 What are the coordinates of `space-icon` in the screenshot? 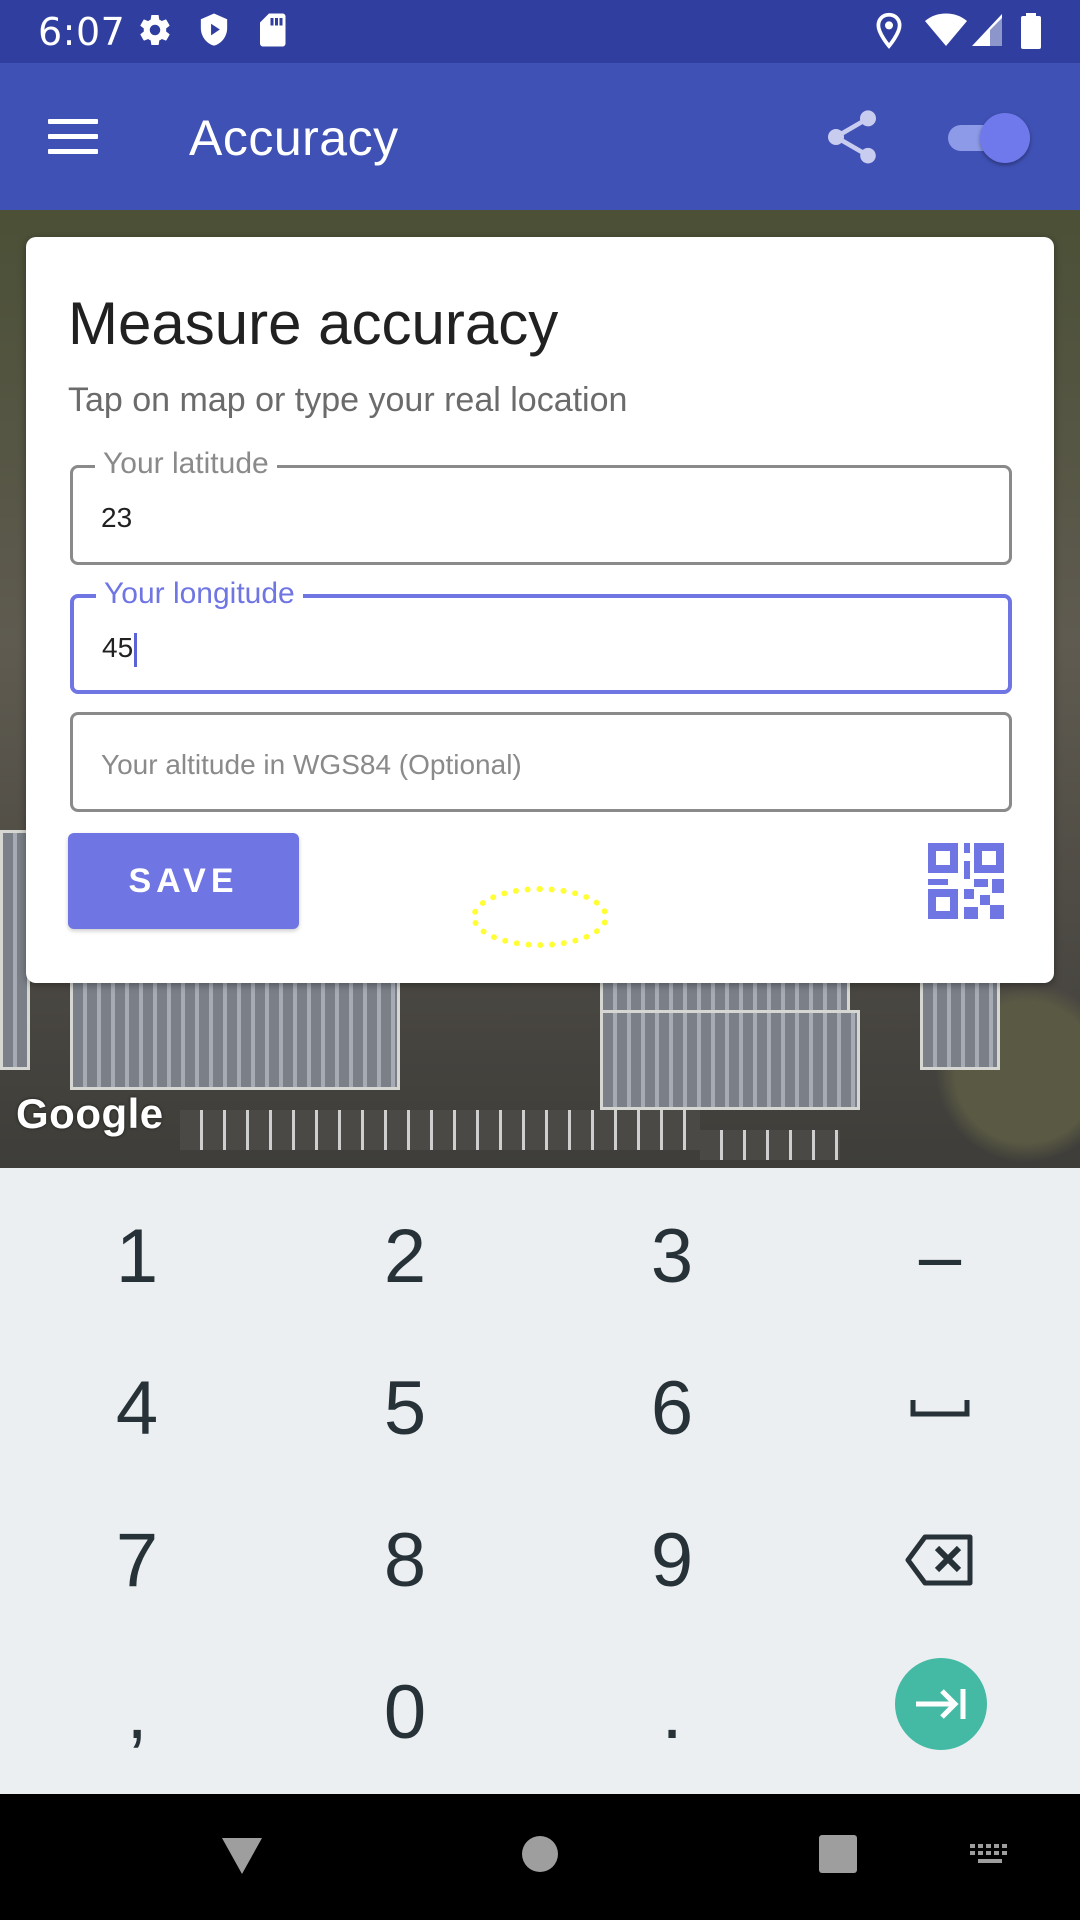 It's located at (940, 1408).